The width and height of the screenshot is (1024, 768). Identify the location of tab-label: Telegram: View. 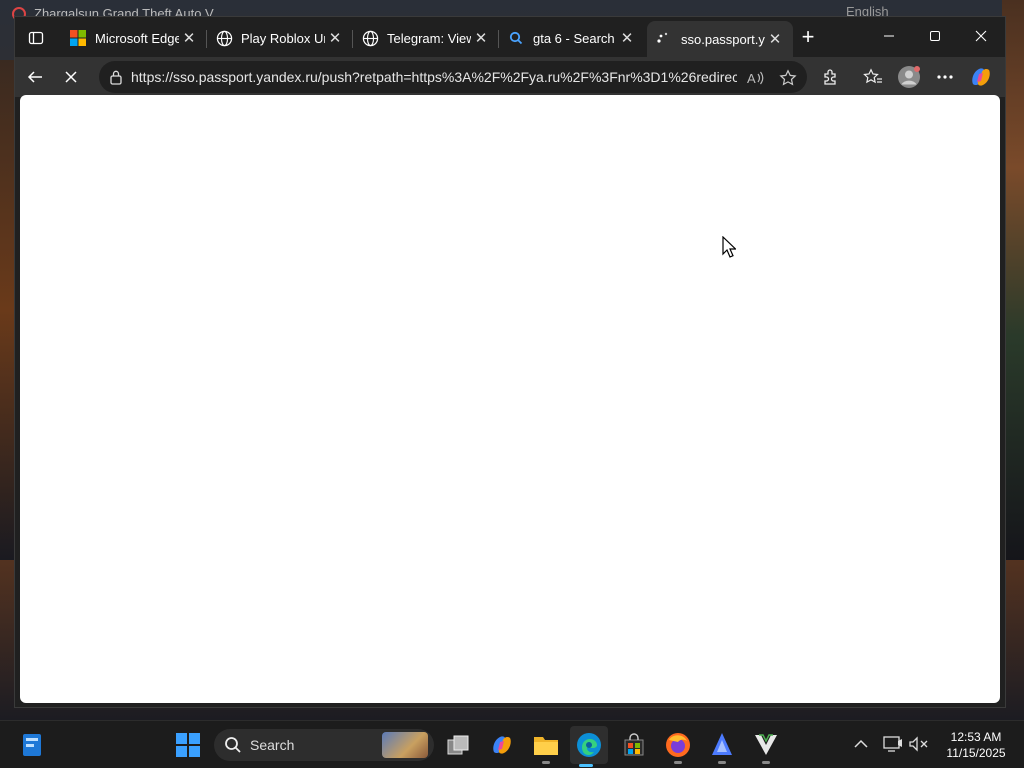
(429, 38).